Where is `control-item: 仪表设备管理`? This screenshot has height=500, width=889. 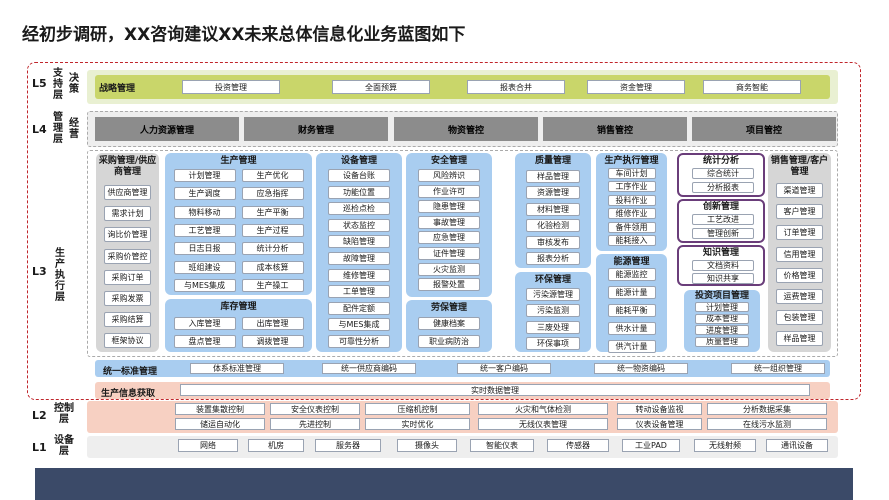
control-item: 仪表设备管理 is located at coordinates (659, 424).